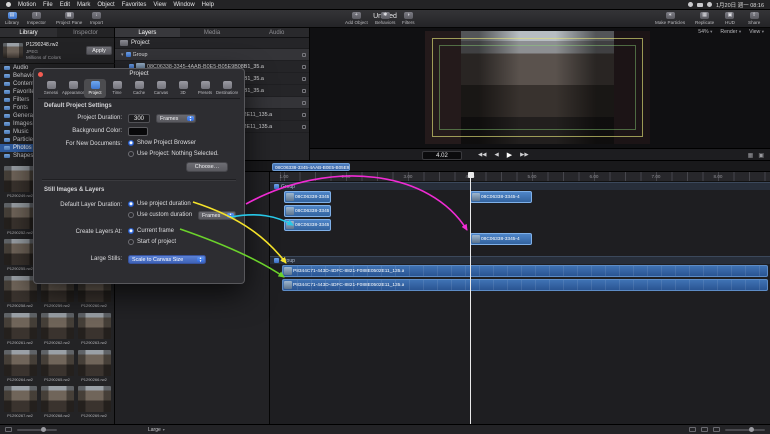 The width and height of the screenshot is (770, 434). What do you see at coordinates (227, 88) in the screenshot?
I see `prefs-tab: Destinations` at bounding box center [227, 88].